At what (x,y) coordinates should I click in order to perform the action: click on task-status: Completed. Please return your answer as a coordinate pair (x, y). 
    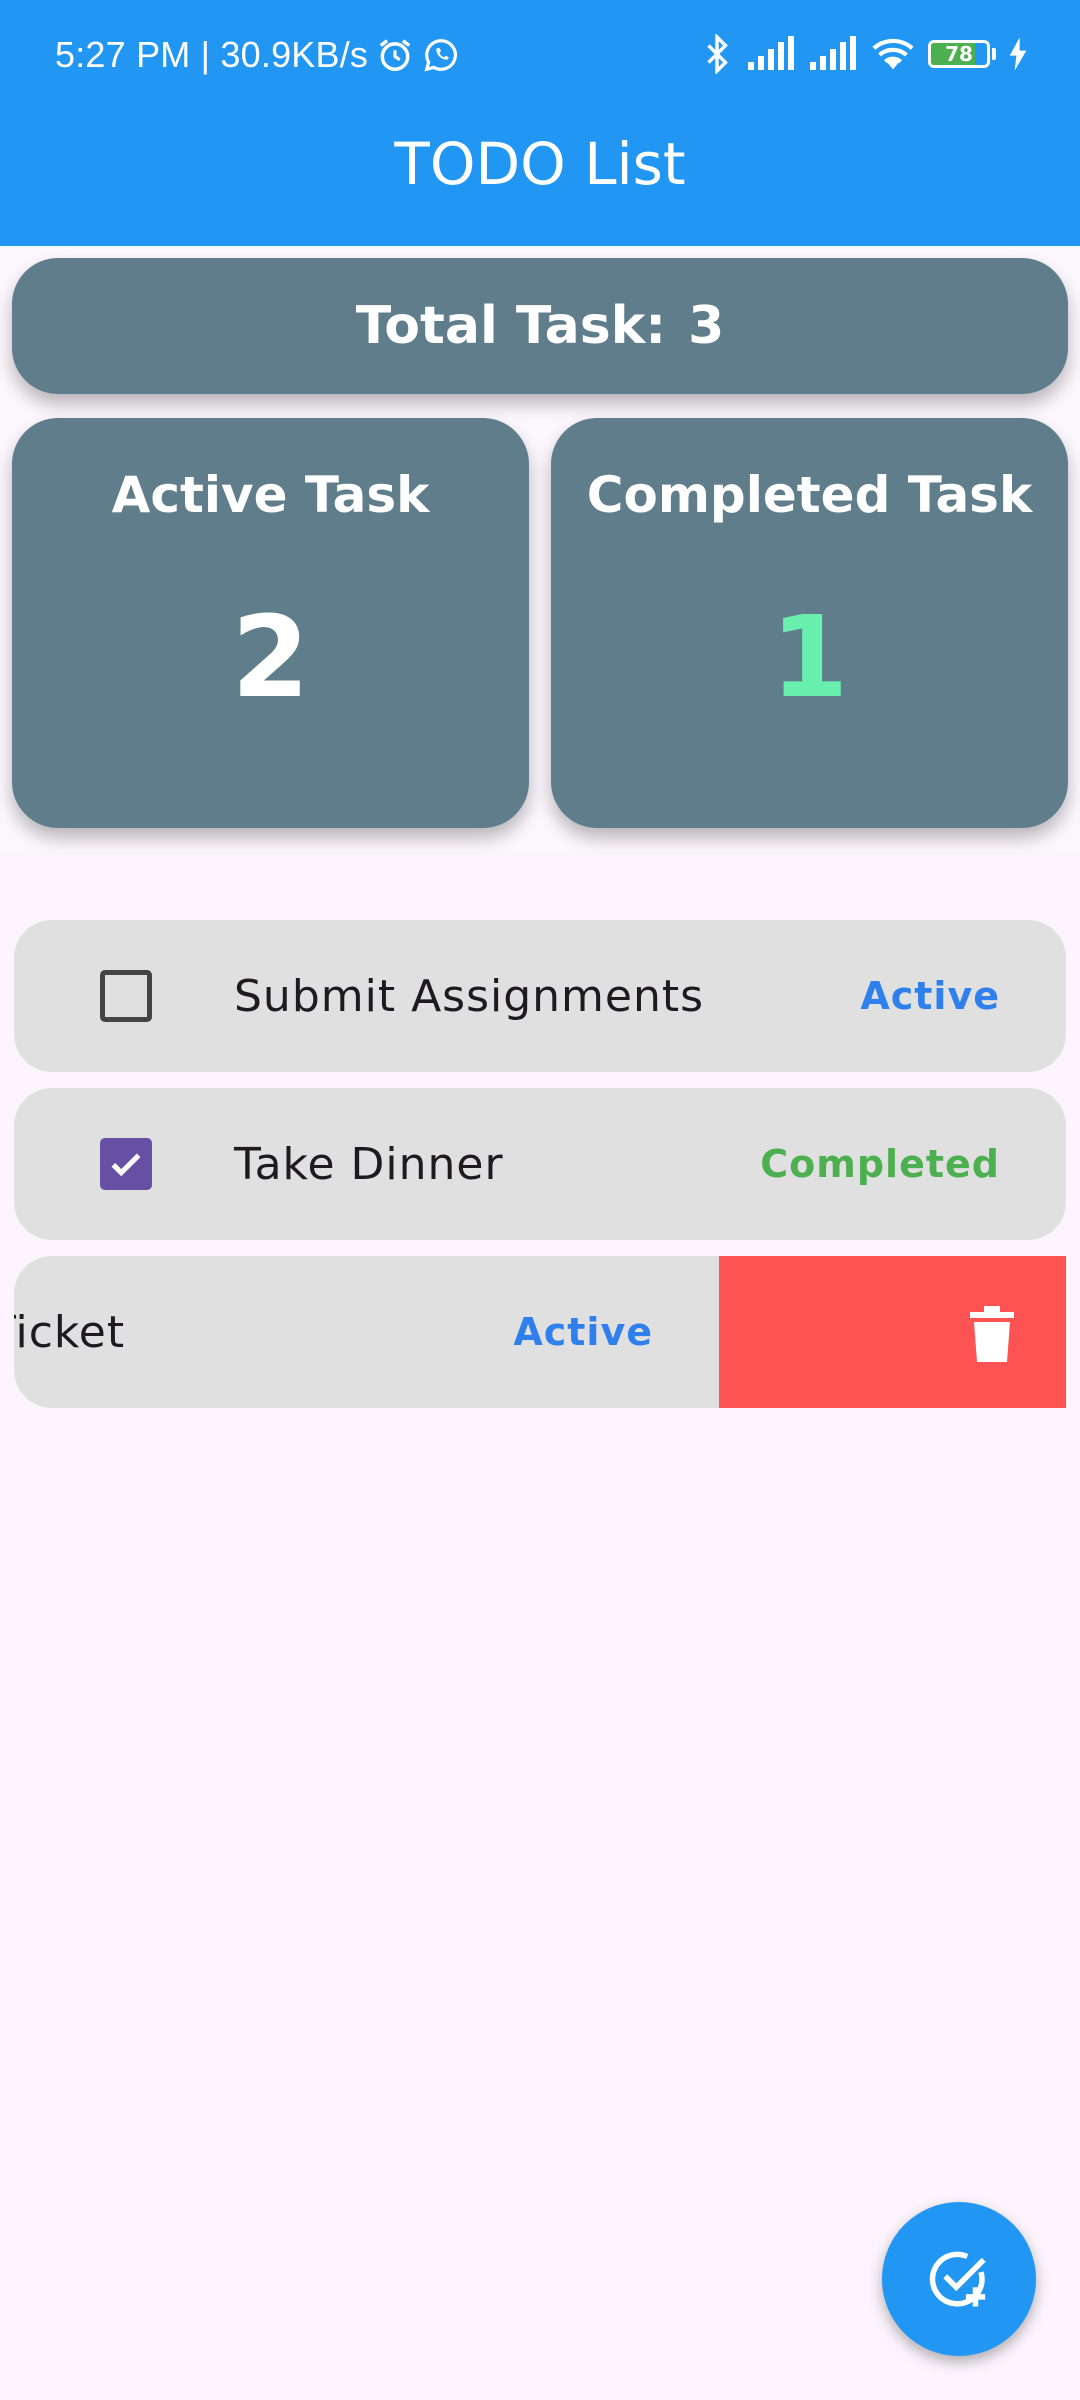
    Looking at the image, I should click on (880, 1164).